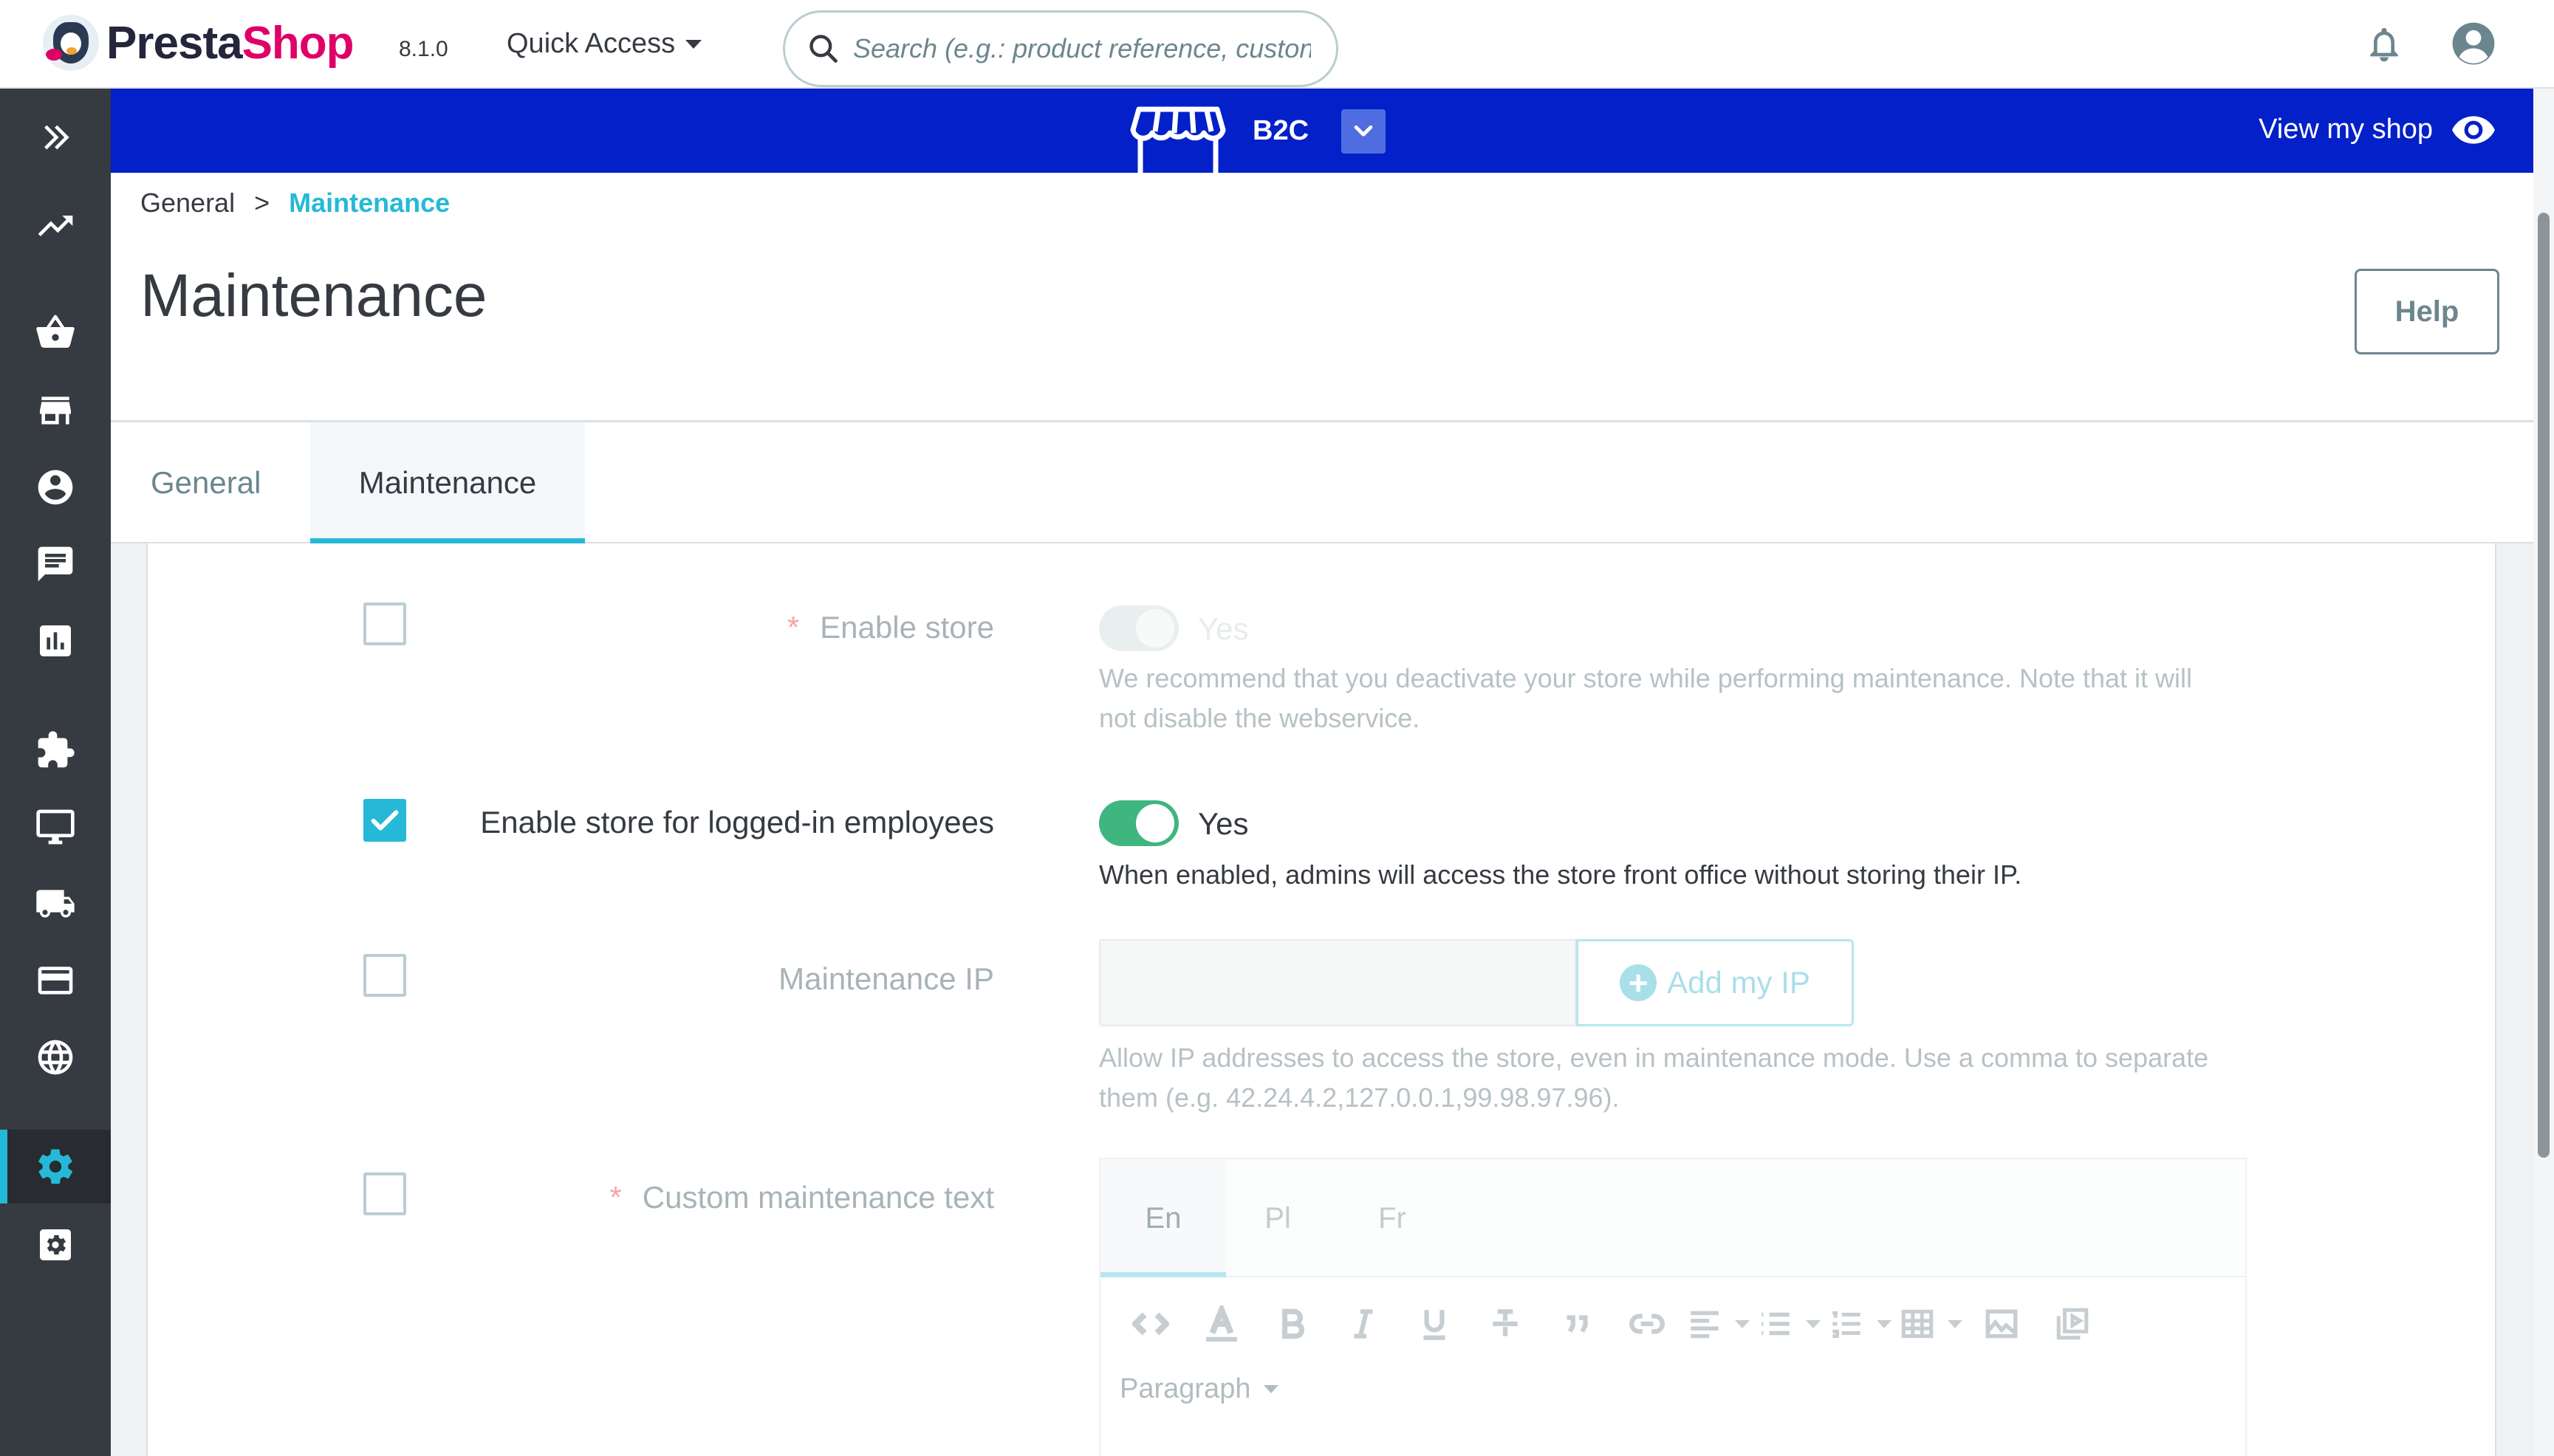  What do you see at coordinates (369, 204) in the screenshot?
I see `breadcrumb-current: Maintenance` at bounding box center [369, 204].